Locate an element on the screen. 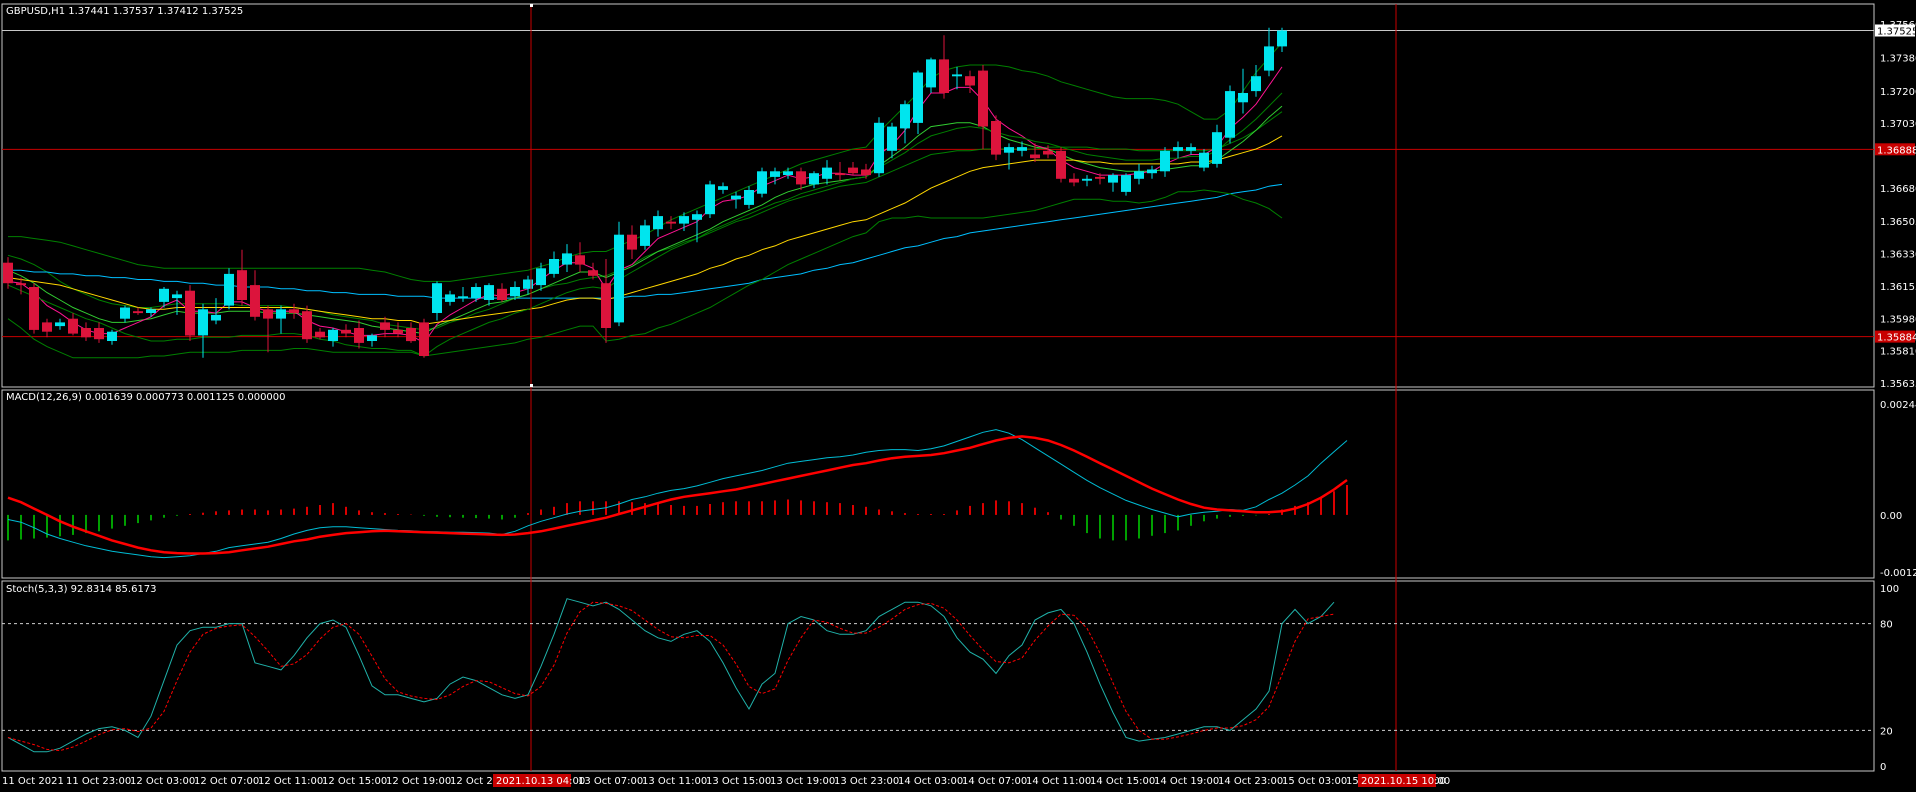  crosshair-handle-bottom is located at coordinates (531, 385).